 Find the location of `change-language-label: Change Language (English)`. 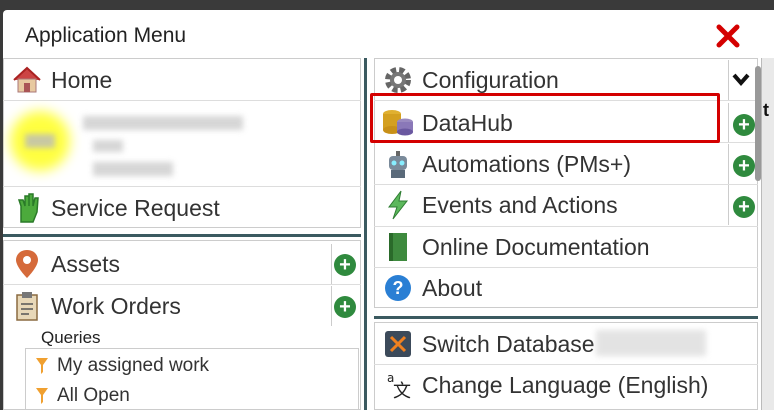

change-language-label: Change Language (English) is located at coordinates (565, 384).